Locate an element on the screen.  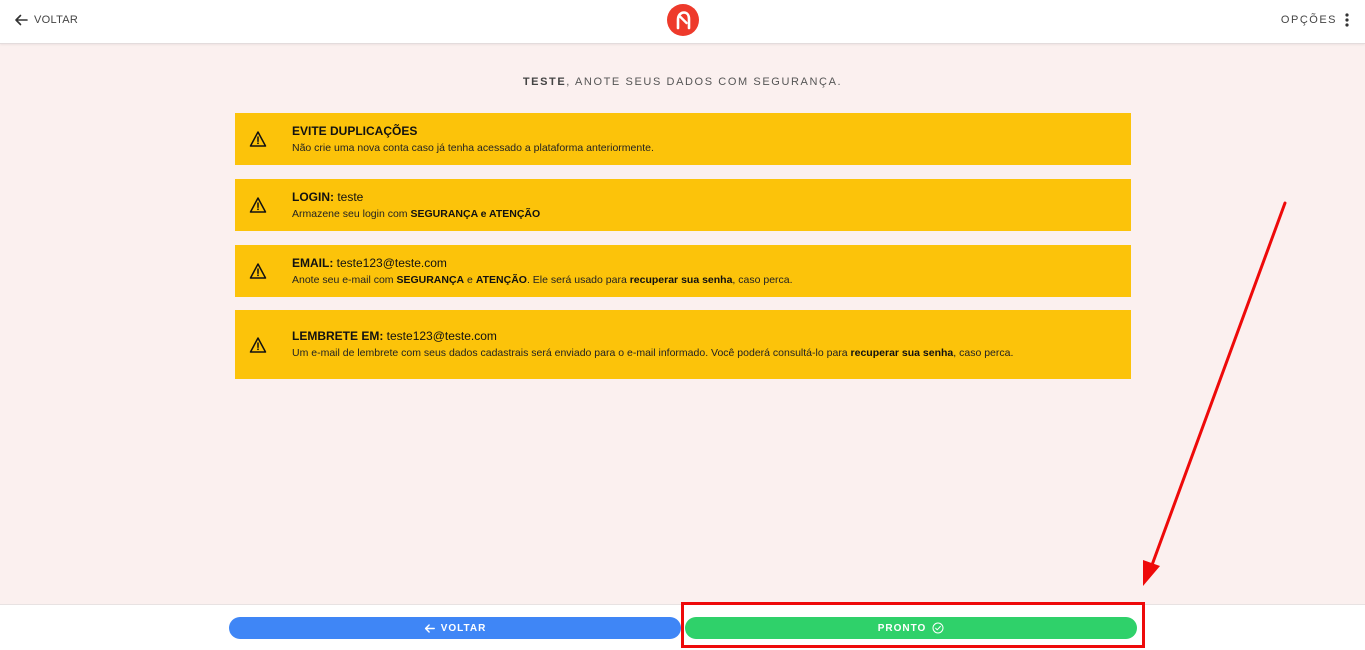
card-title: LEMBRETE EM: teste123@teste.com is located at coordinates (701, 336).